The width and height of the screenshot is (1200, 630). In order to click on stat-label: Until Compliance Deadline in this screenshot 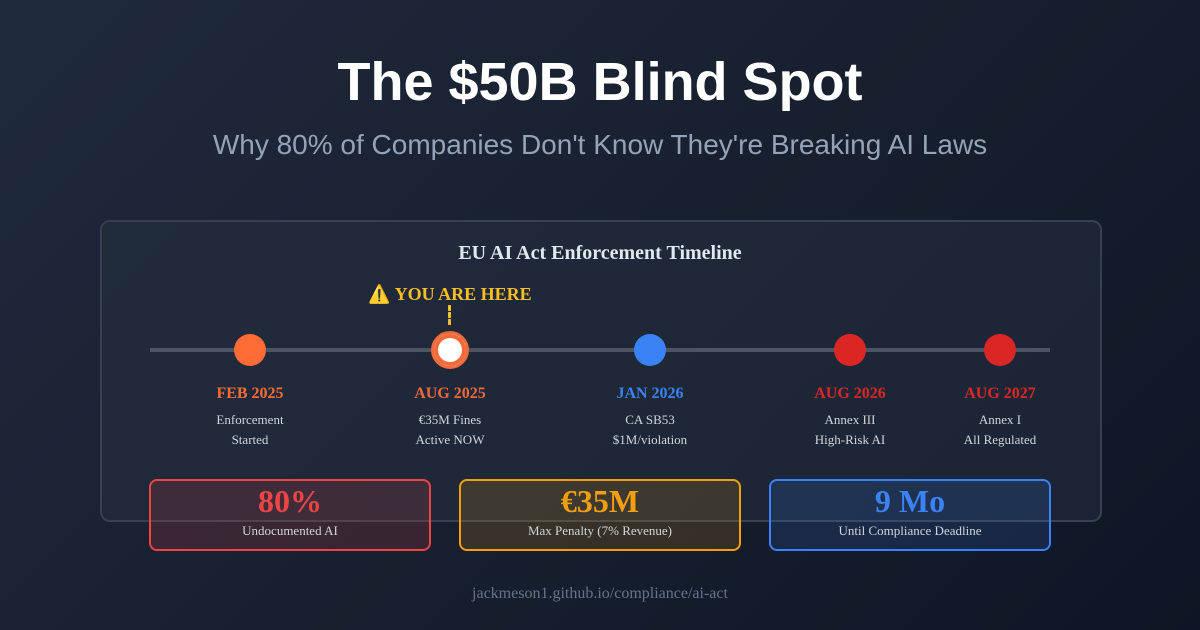, I will do `click(910, 530)`.